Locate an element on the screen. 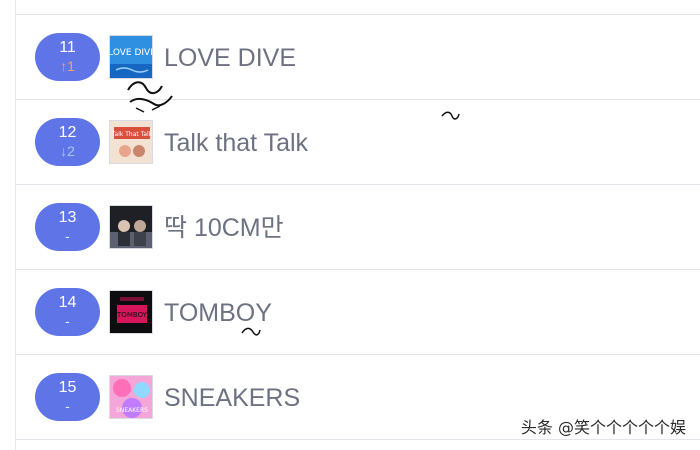  rank-number: 12 is located at coordinates (67, 132).